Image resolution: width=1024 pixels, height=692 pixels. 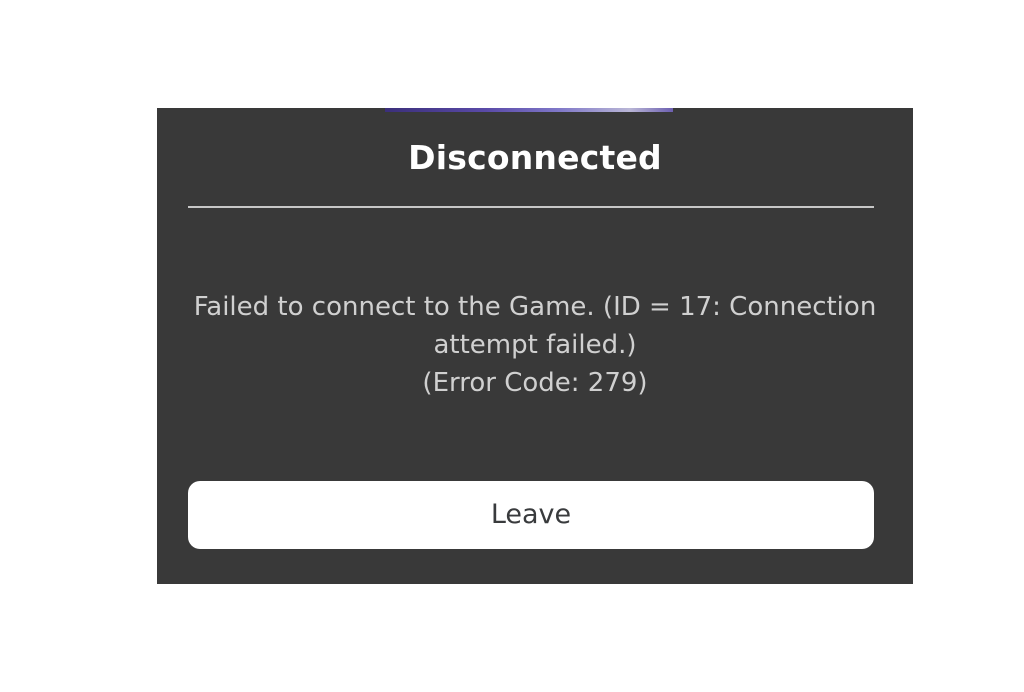 I want to click on game-thumbnail-strip, so click(x=529, y=110).